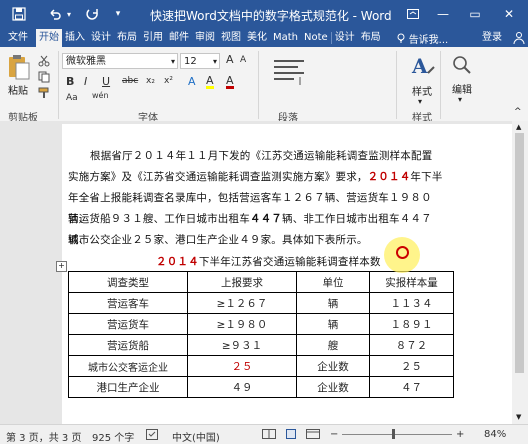 The image size is (528, 444). I want to click on tab-file: 文件, so click(18, 38).